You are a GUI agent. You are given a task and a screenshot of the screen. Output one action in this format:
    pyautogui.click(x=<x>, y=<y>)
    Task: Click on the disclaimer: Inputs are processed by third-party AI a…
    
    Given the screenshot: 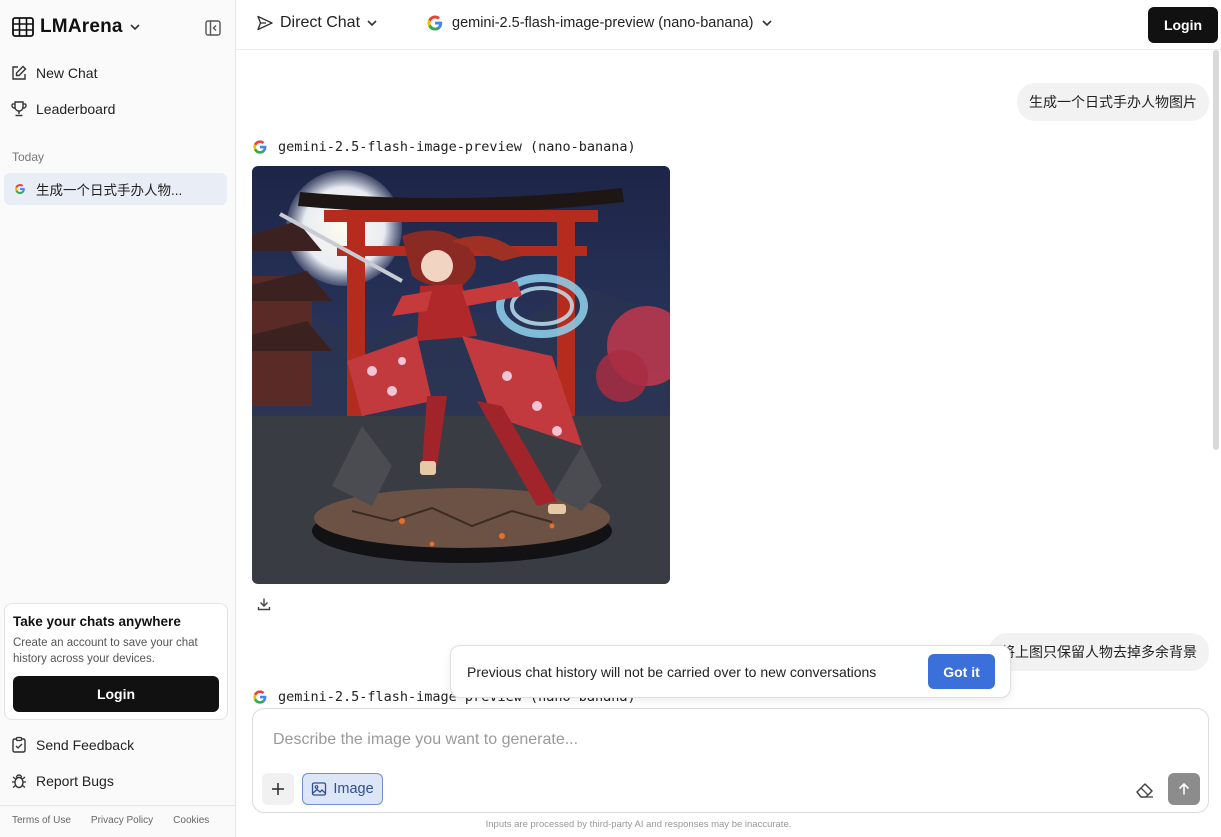 What is the action you would take?
    pyautogui.click(x=638, y=824)
    